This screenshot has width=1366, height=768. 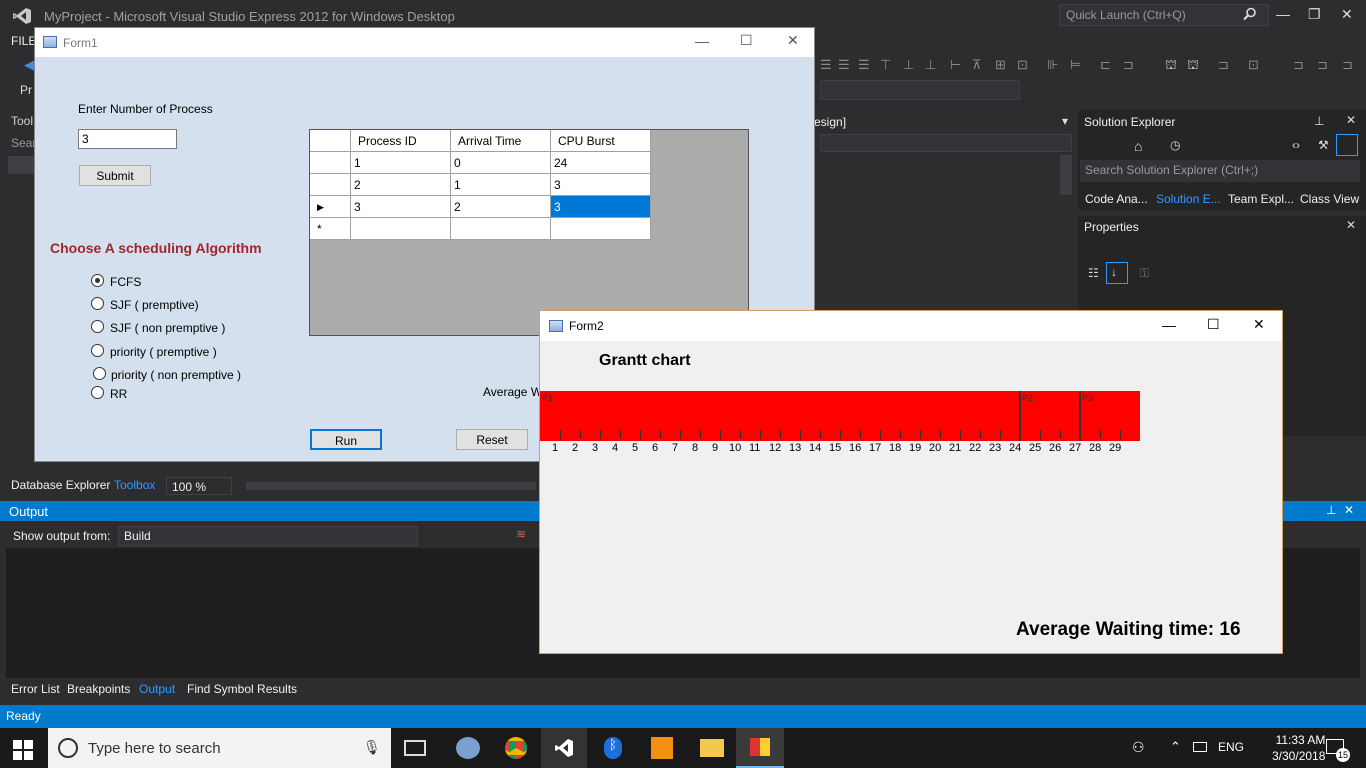 I want to click on language-indicator: ENG, so click(x=1231, y=747).